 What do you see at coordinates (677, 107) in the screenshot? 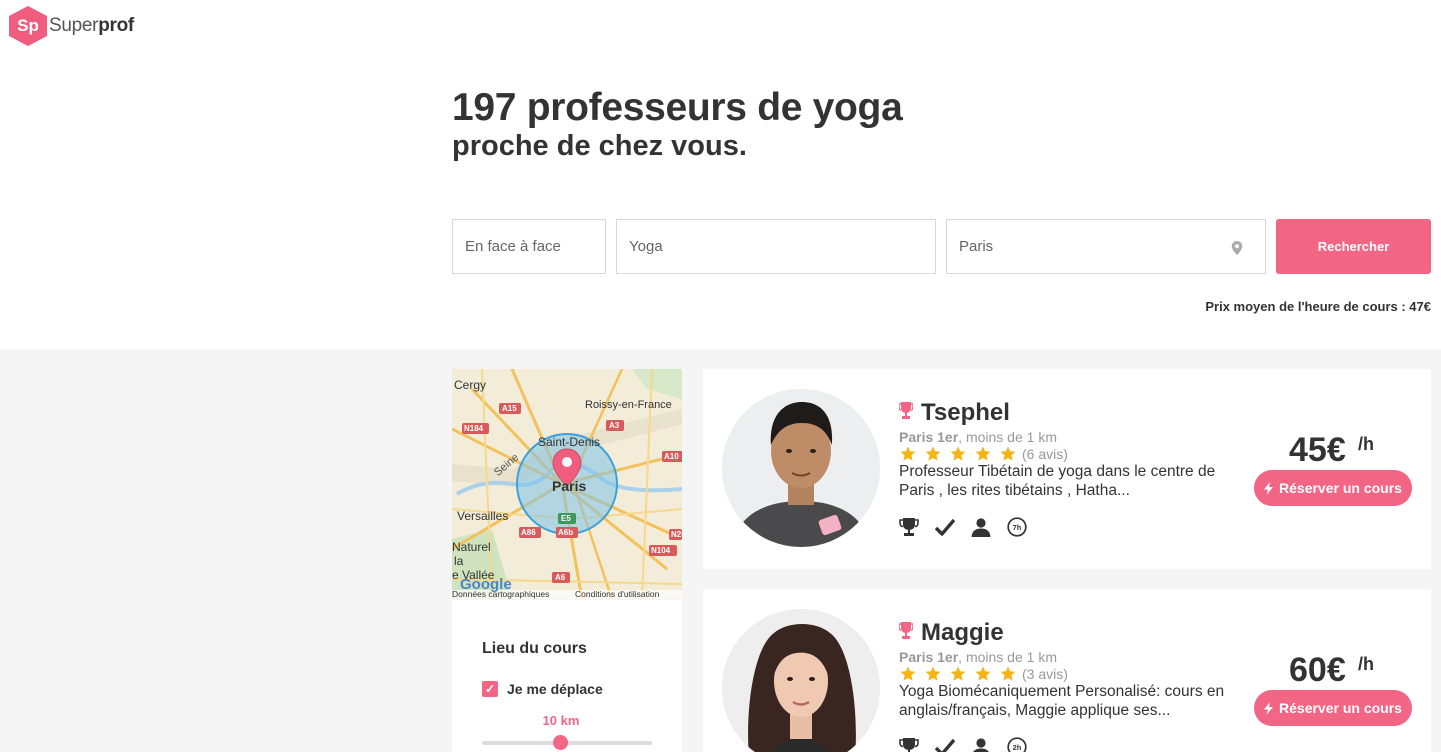
I see `page-title: 197 professeurs de yoga` at bounding box center [677, 107].